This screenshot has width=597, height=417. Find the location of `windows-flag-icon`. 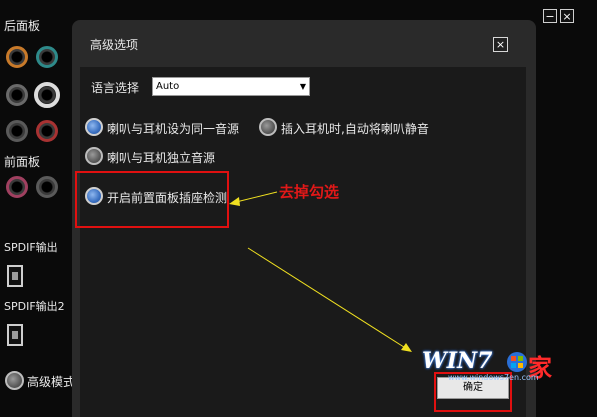

windows-flag-icon is located at coordinates (517, 362).